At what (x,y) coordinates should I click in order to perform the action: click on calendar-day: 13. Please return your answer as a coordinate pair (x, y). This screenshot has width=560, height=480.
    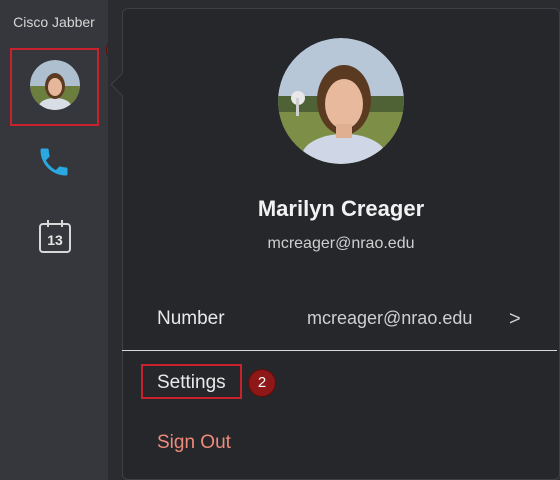
    Looking at the image, I should click on (55, 240).